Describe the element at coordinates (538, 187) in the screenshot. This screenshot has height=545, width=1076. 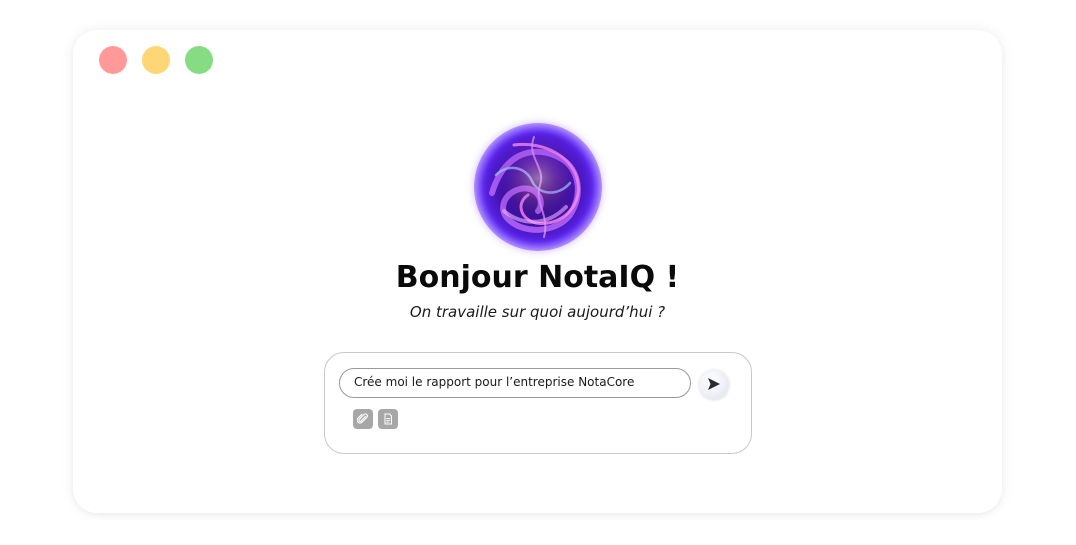
I see `plasma-orb-icon` at that location.